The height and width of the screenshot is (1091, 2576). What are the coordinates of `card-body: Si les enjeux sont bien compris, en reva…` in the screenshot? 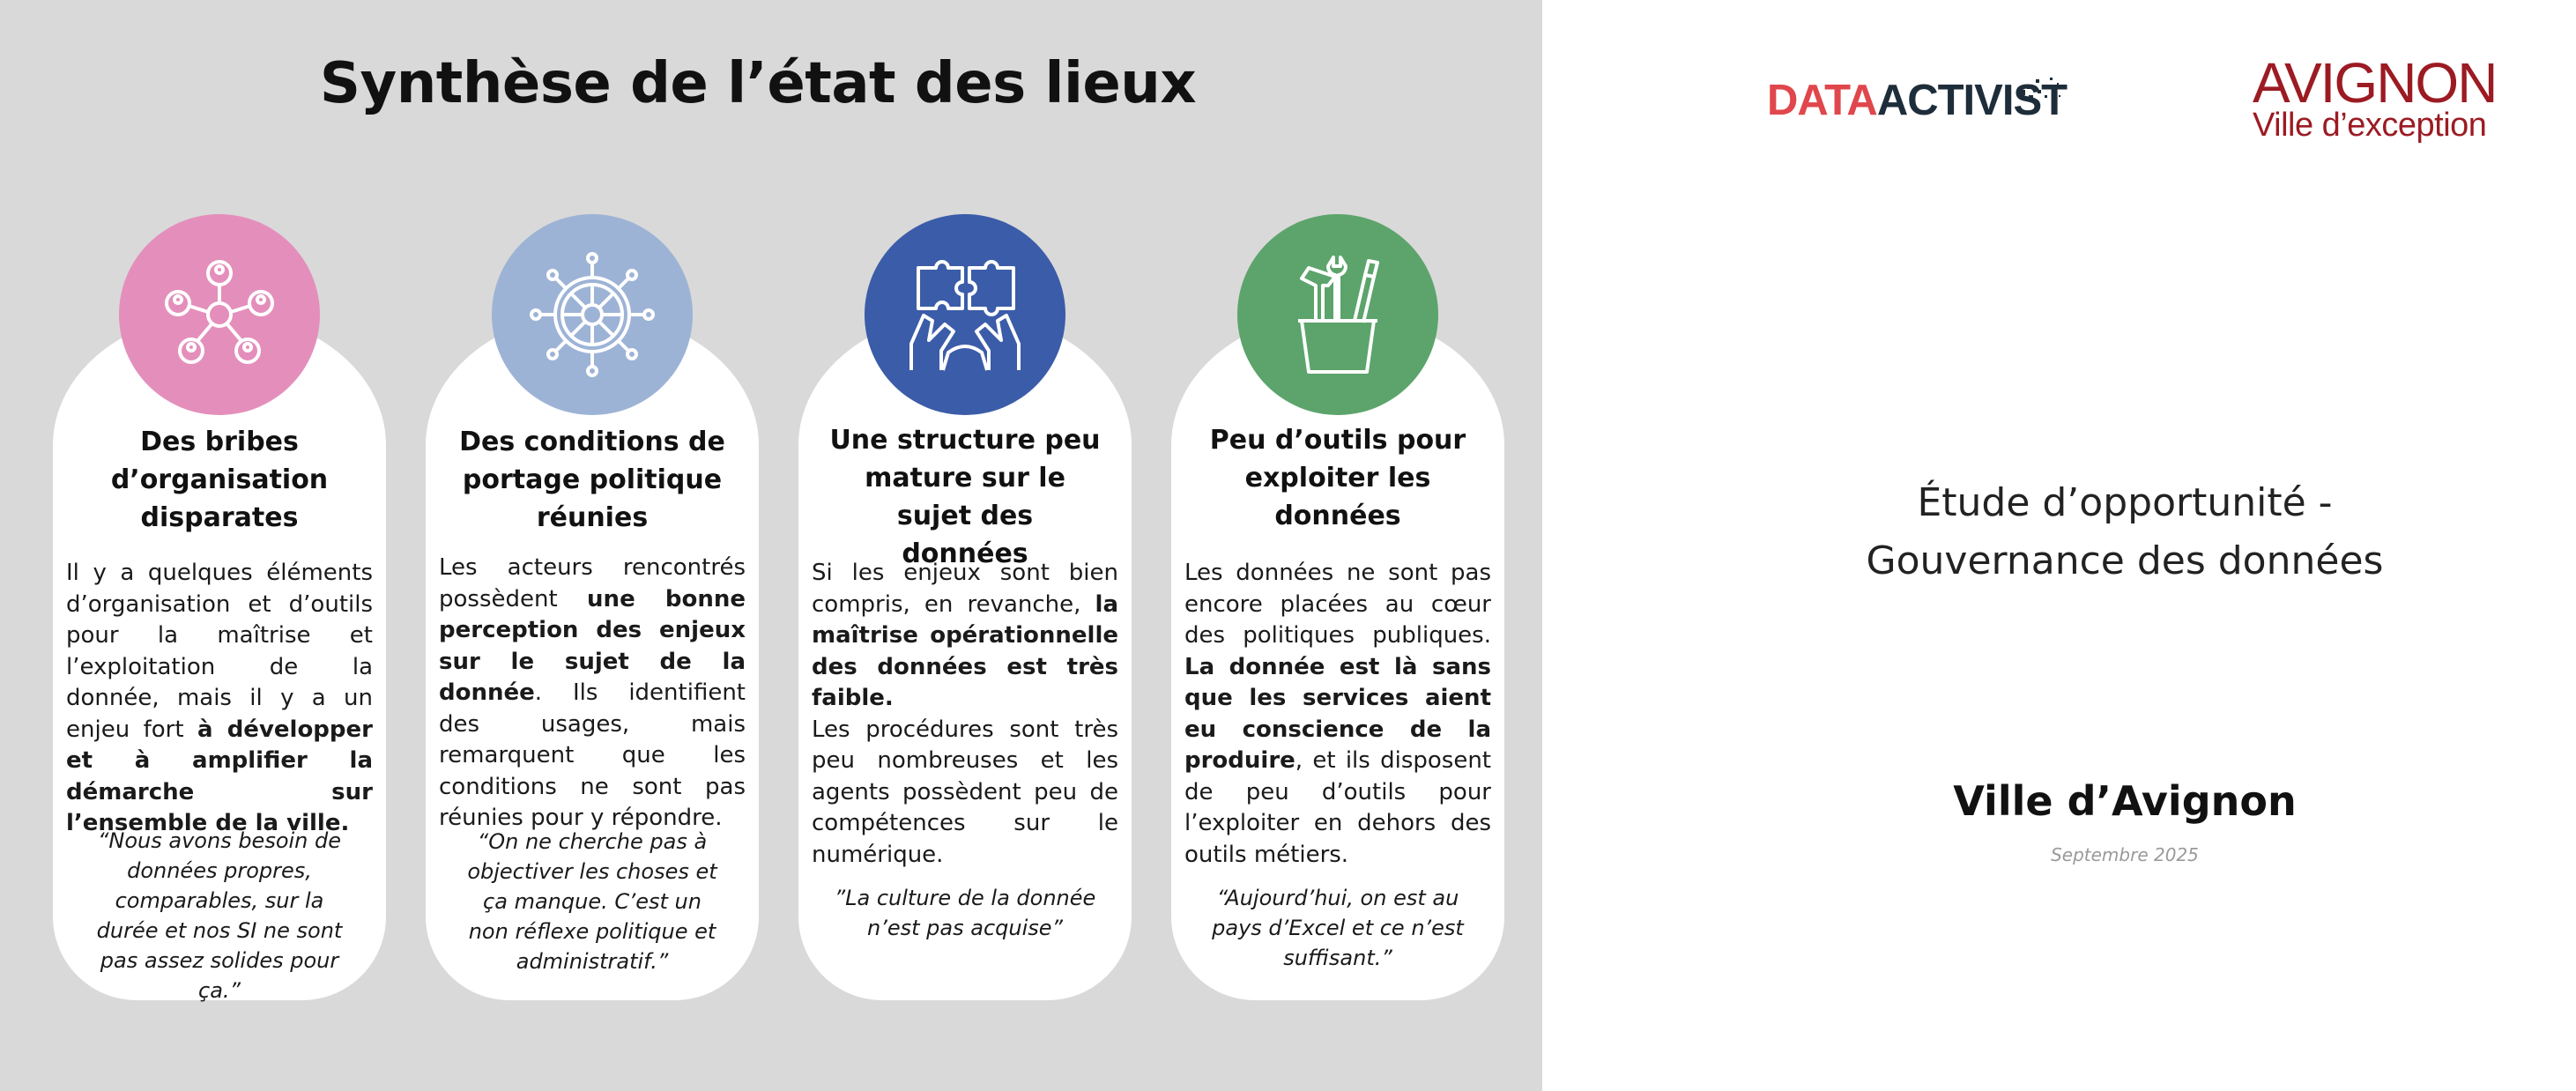 It's located at (965, 714).